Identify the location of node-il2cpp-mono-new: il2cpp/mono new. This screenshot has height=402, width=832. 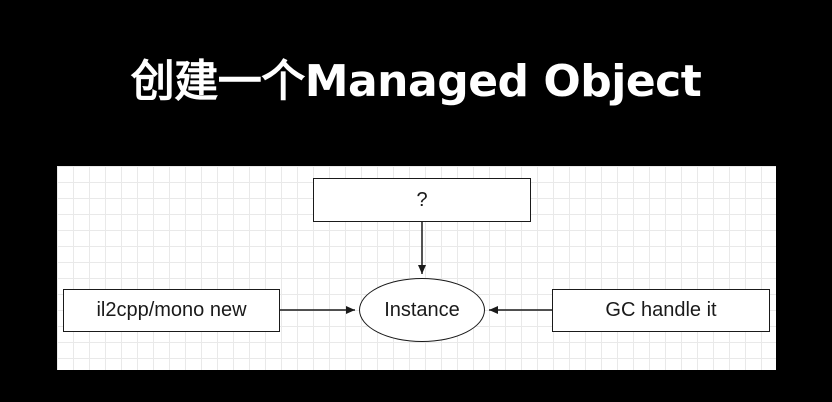
(171, 310).